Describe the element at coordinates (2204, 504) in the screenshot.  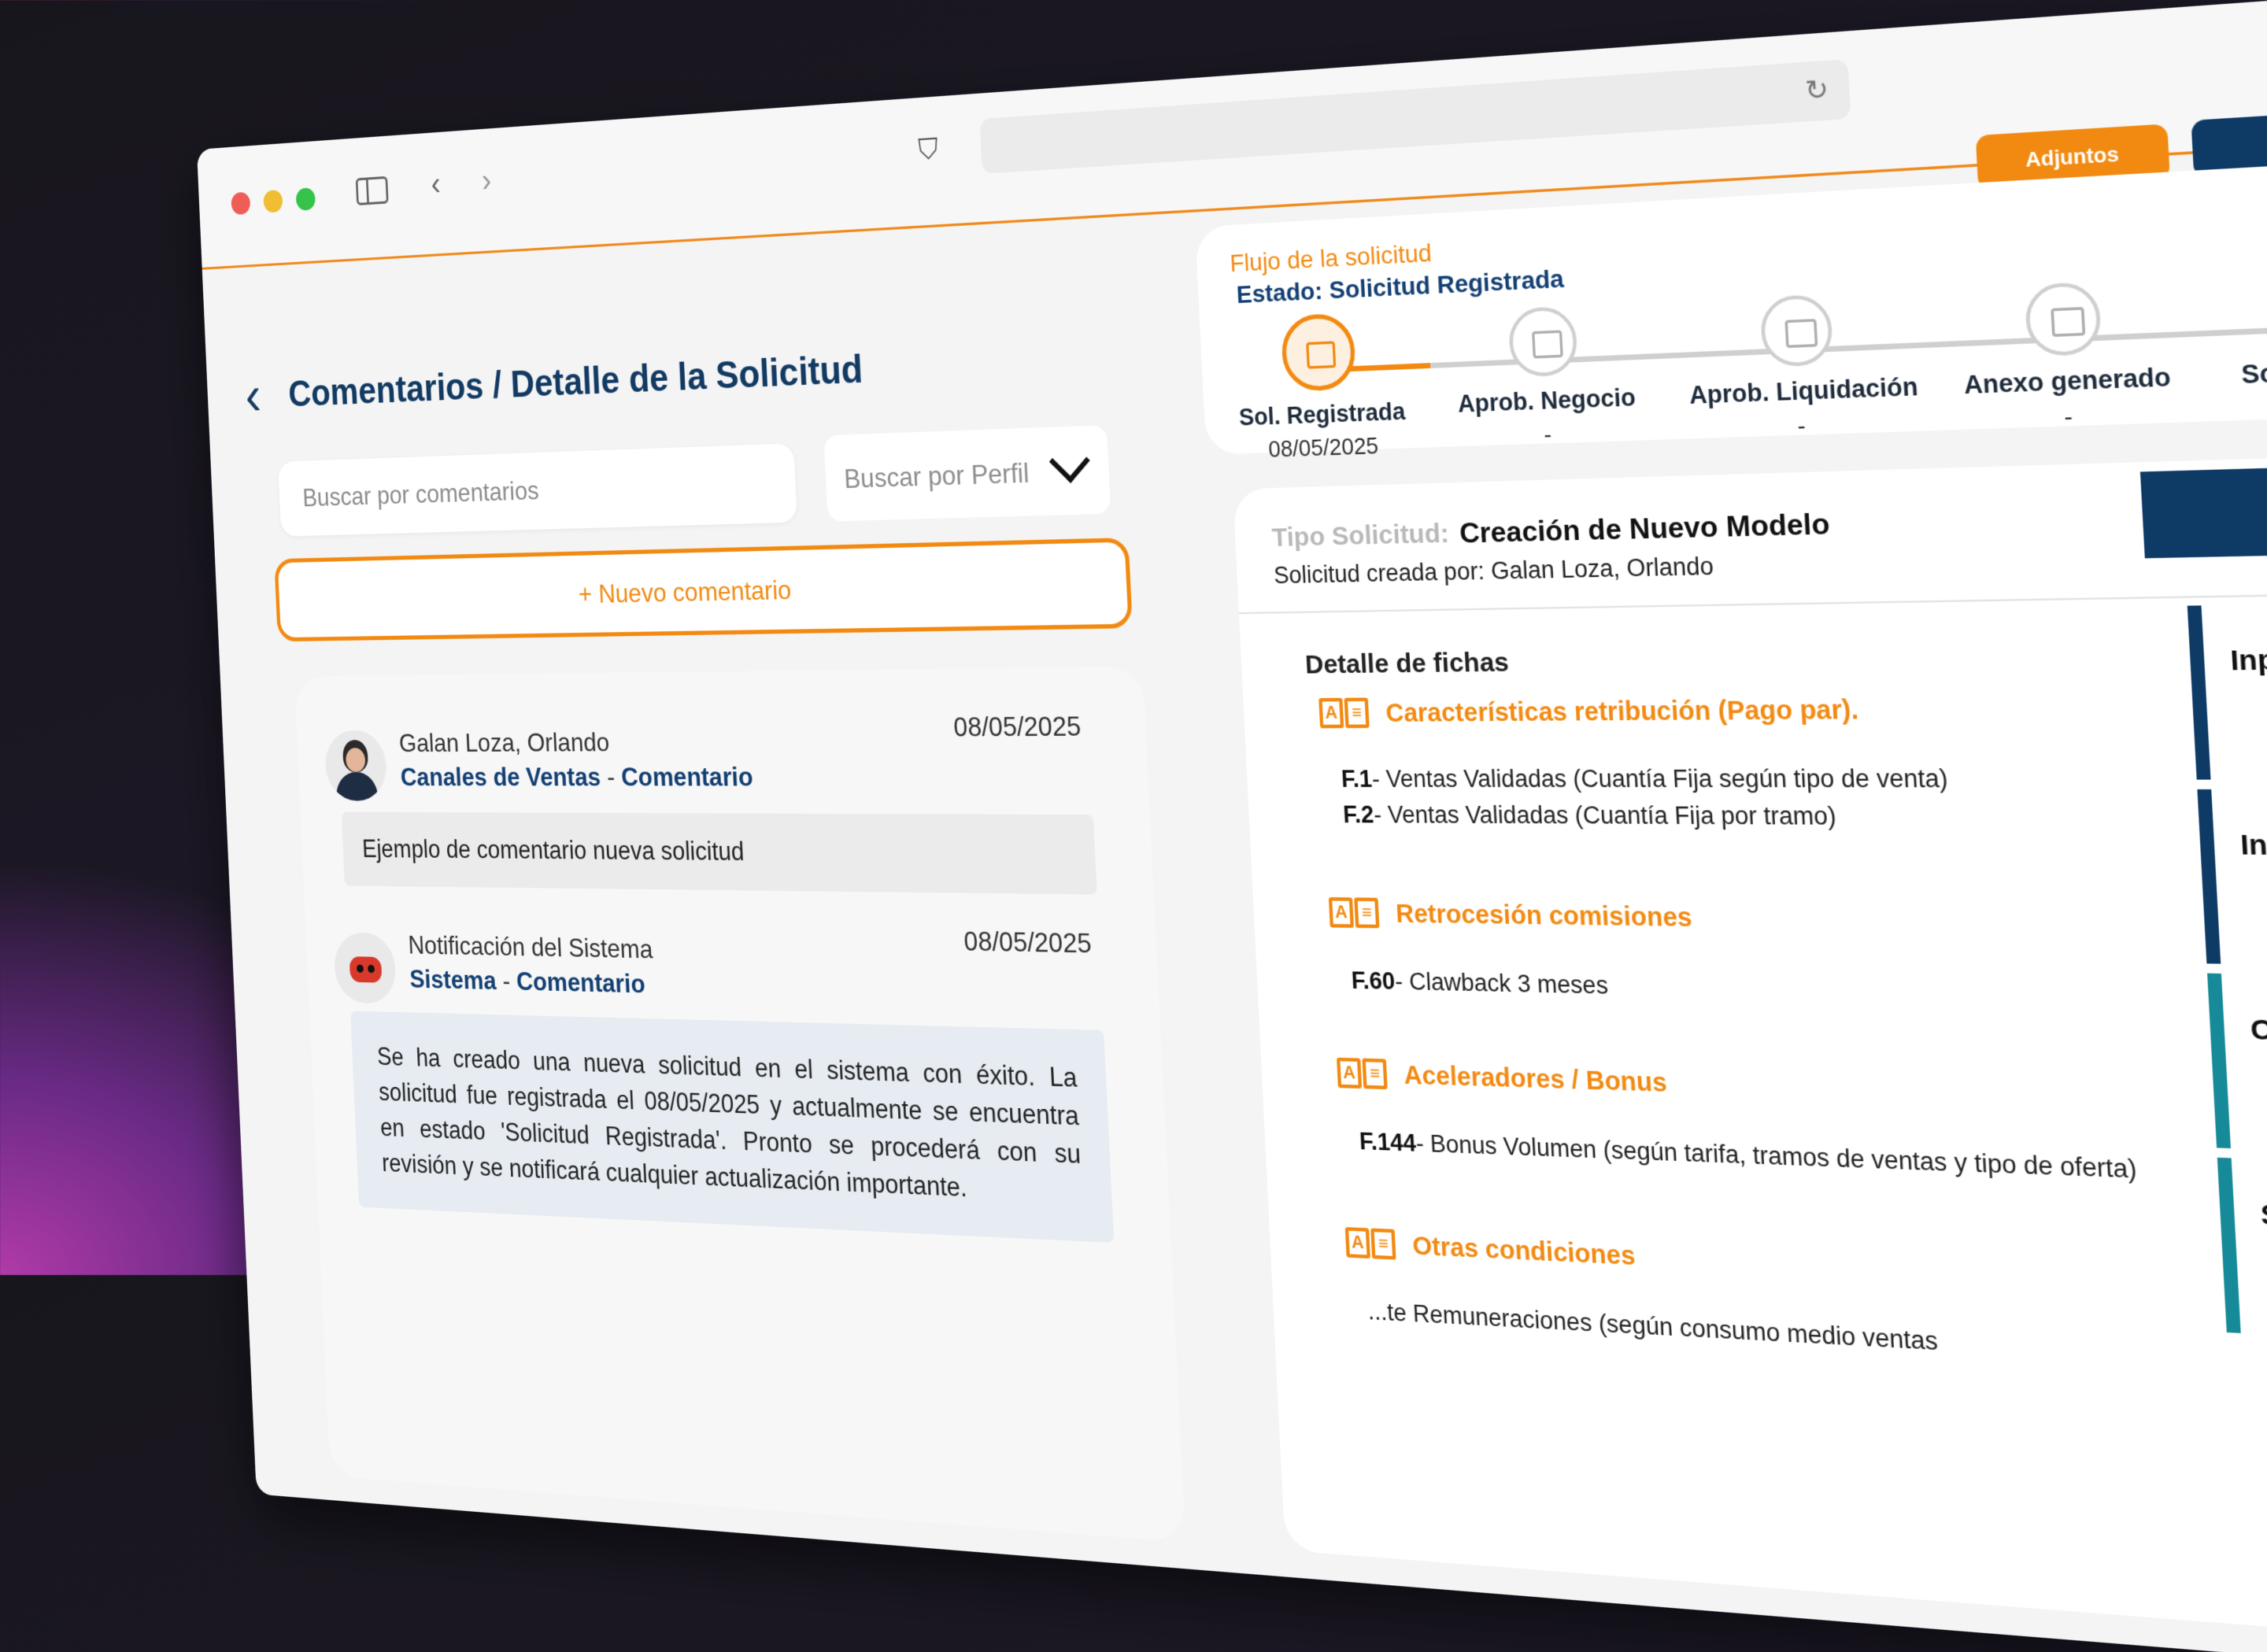
I see `inputs-panel-header: In` at that location.